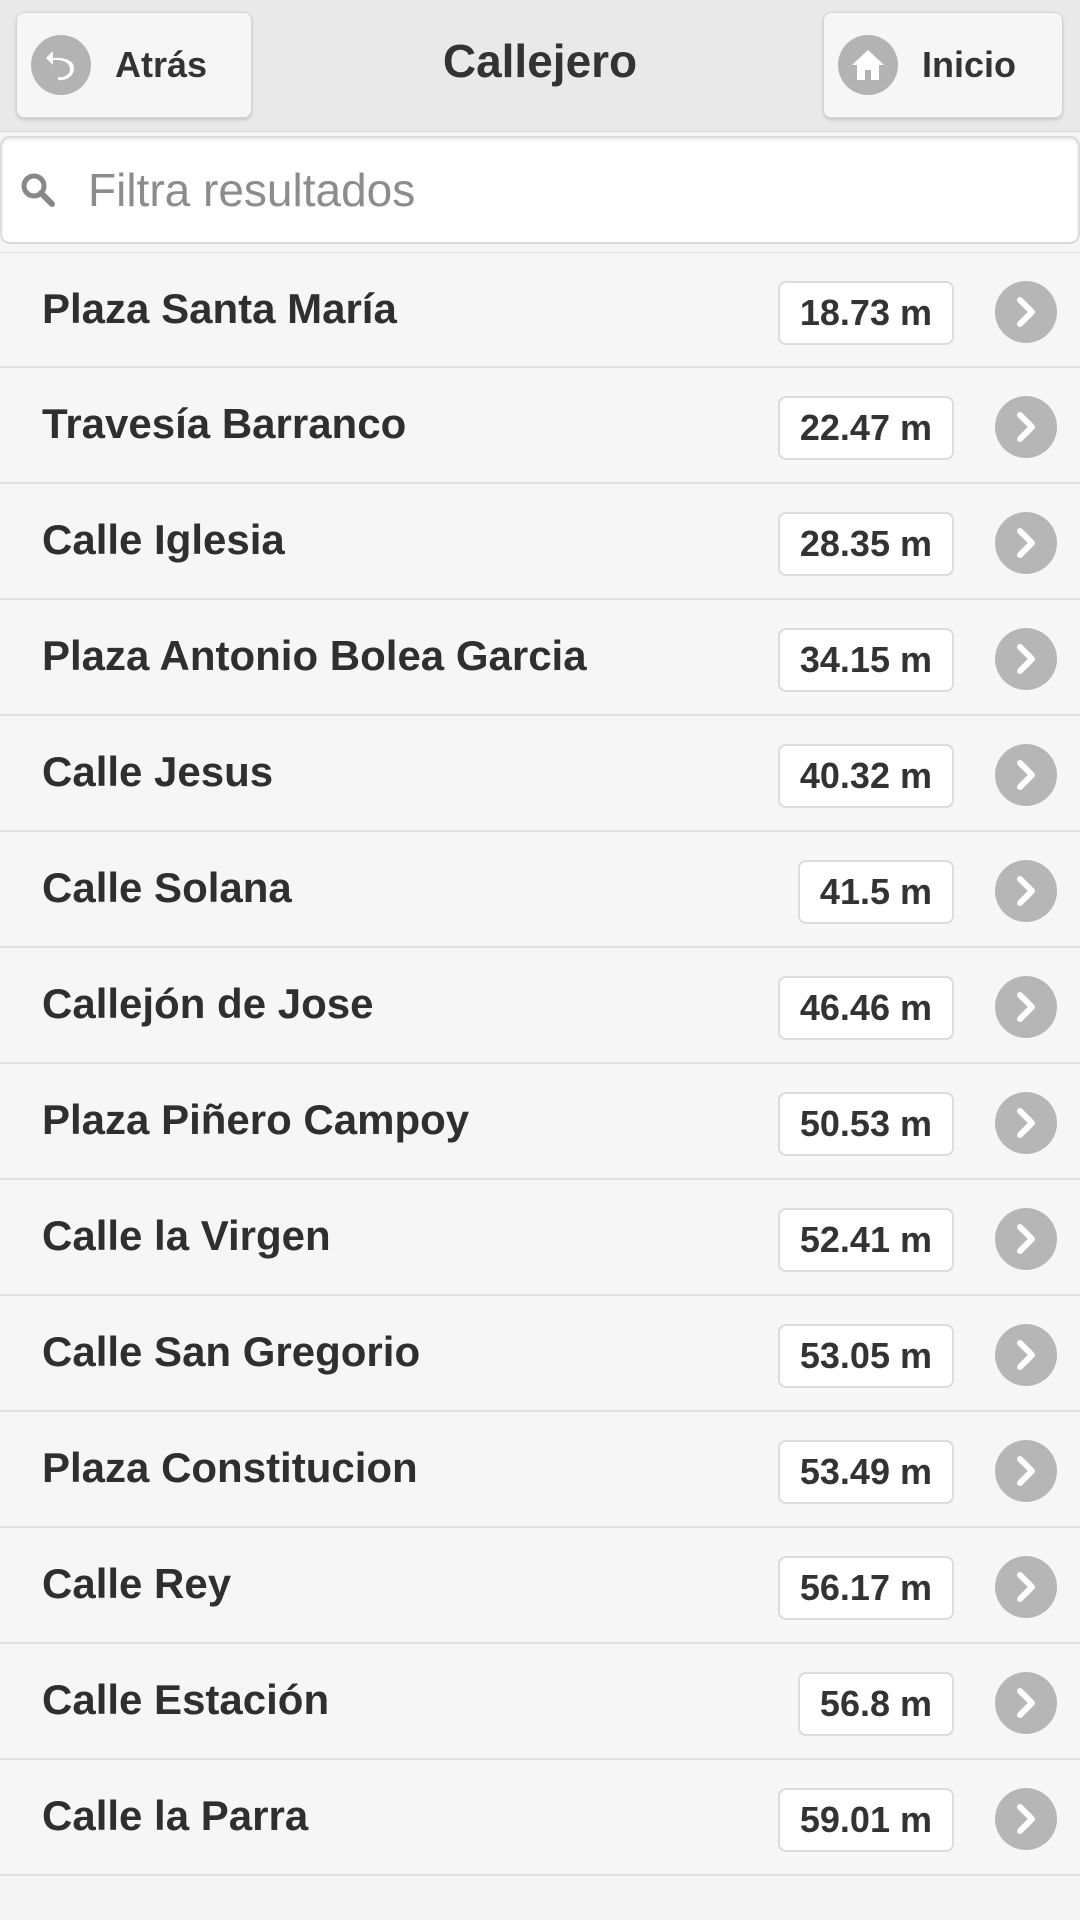 This screenshot has height=1920, width=1080. What do you see at coordinates (540, 774) in the screenshot?
I see `list-item: Calle Jesus 40.32 m` at bounding box center [540, 774].